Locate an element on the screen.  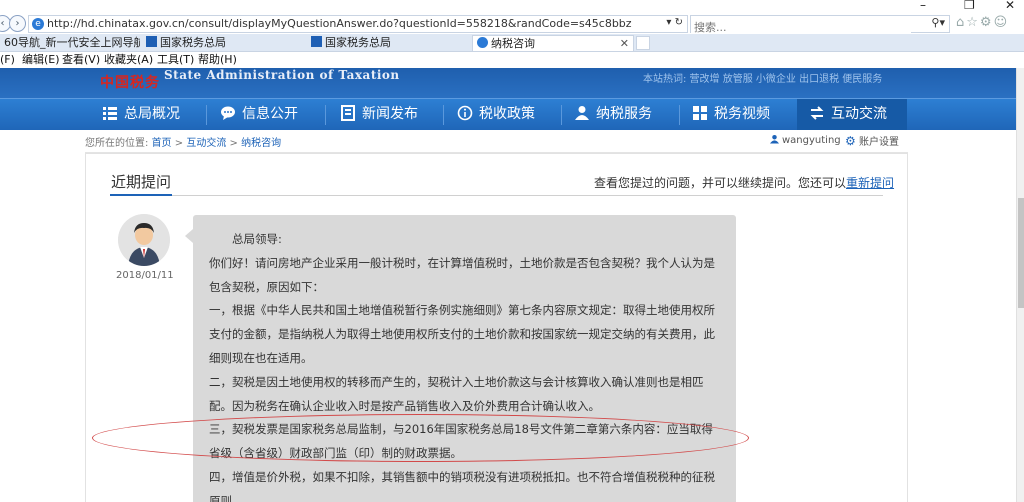
annotation-ellipse is located at coordinates (420, 438).